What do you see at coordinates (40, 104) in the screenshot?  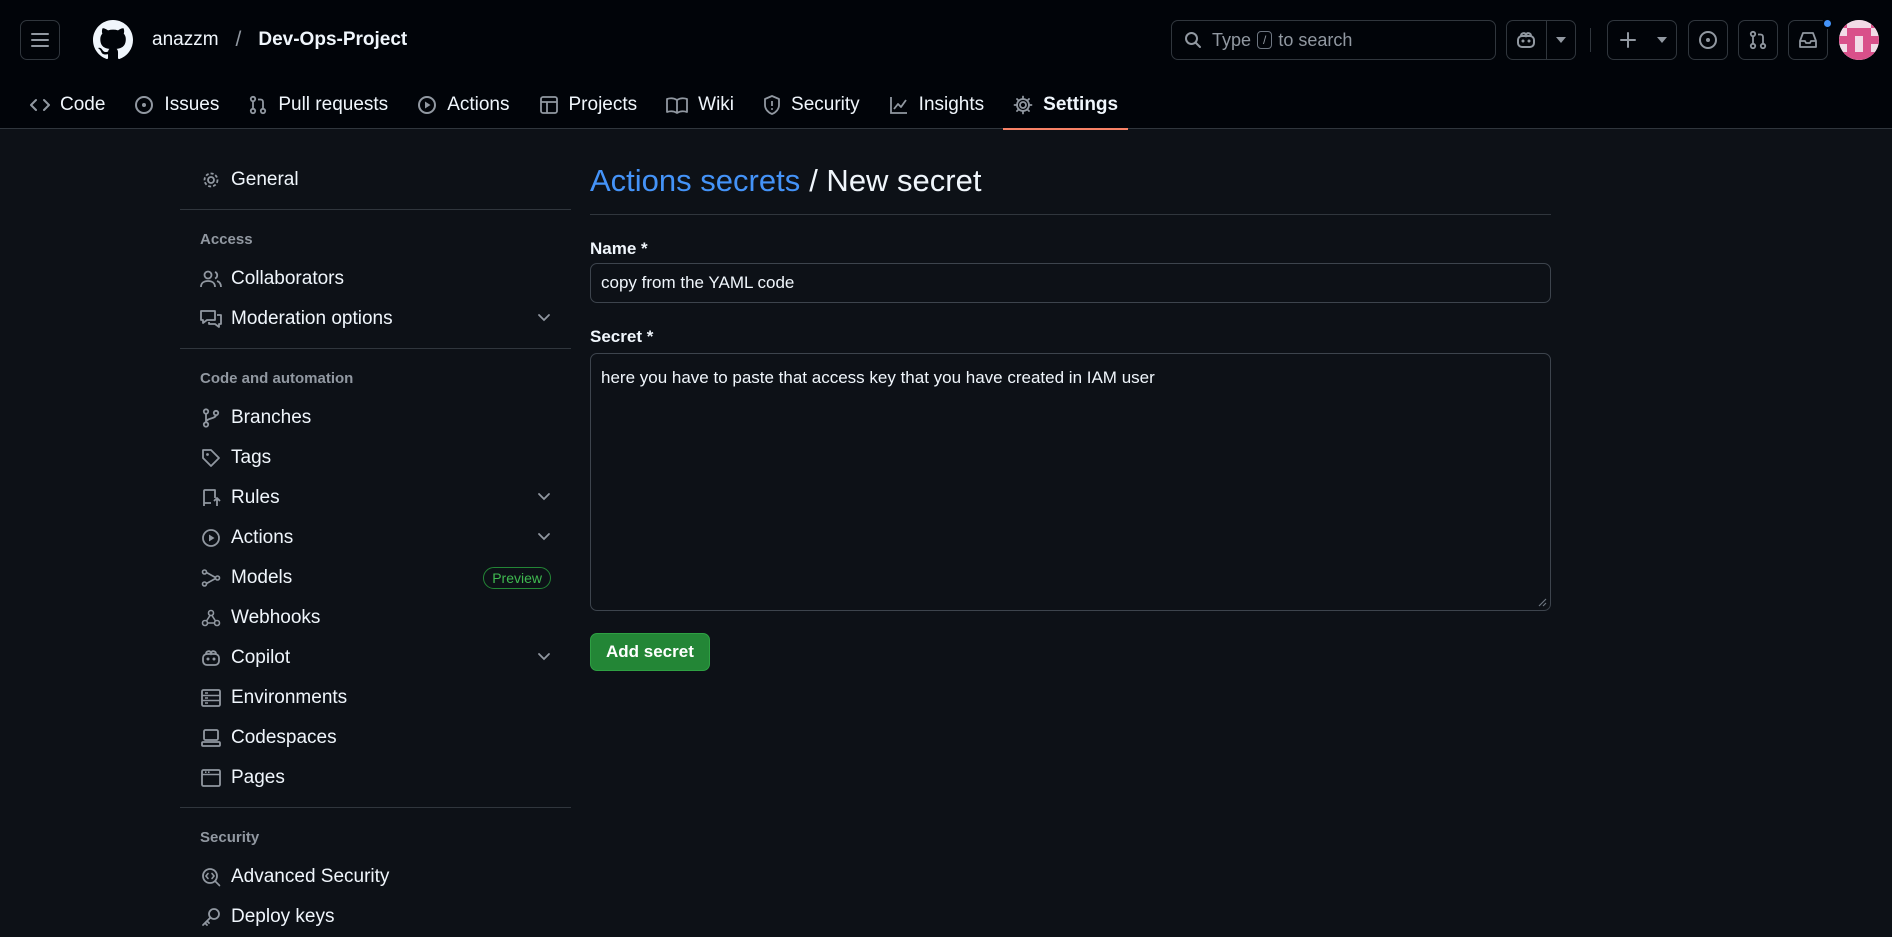 I see `code-icon` at bounding box center [40, 104].